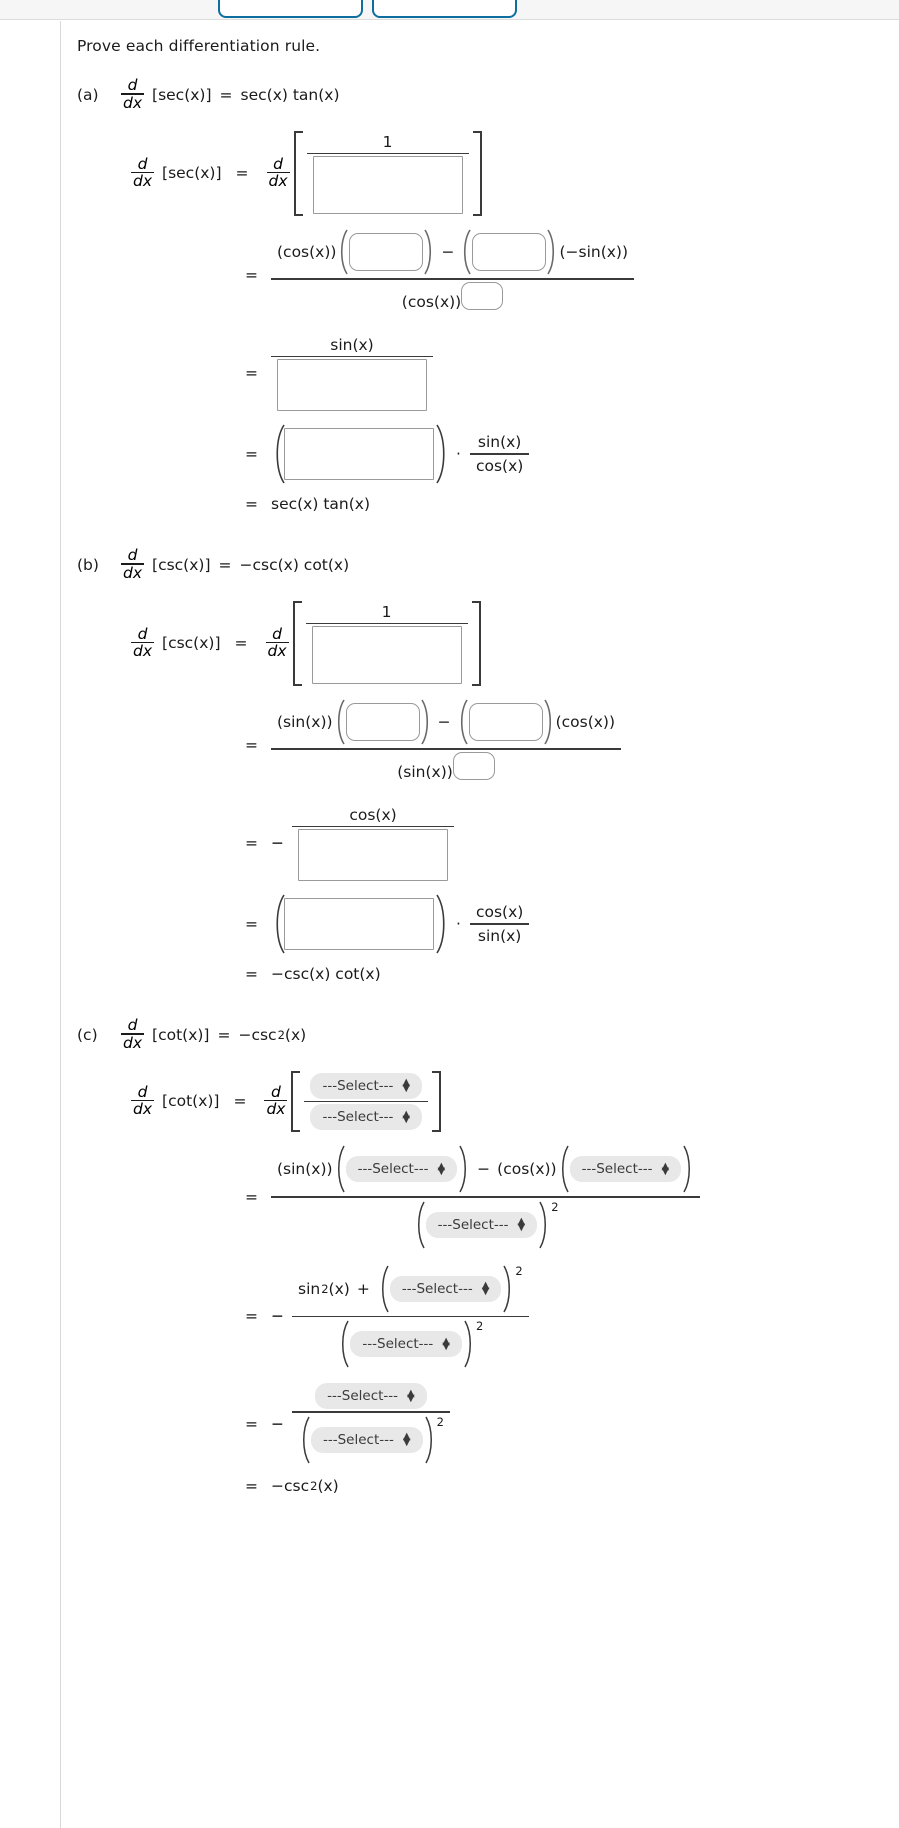 The height and width of the screenshot is (1828, 899). I want to click on left-margin-rail, so click(30, 924).